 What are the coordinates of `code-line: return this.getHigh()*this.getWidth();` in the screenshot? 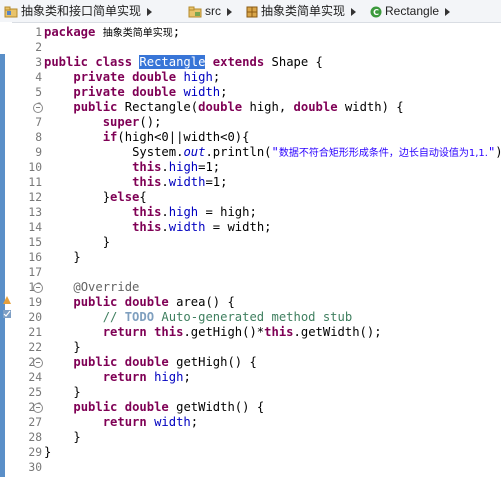 It's located at (242, 332).